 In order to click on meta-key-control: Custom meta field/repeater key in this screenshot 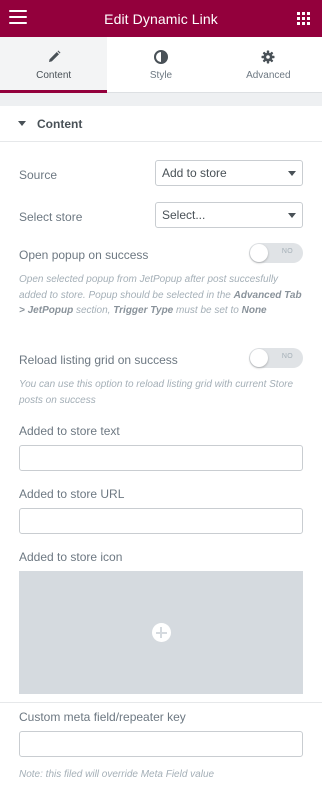, I will do `click(161, 717)`.